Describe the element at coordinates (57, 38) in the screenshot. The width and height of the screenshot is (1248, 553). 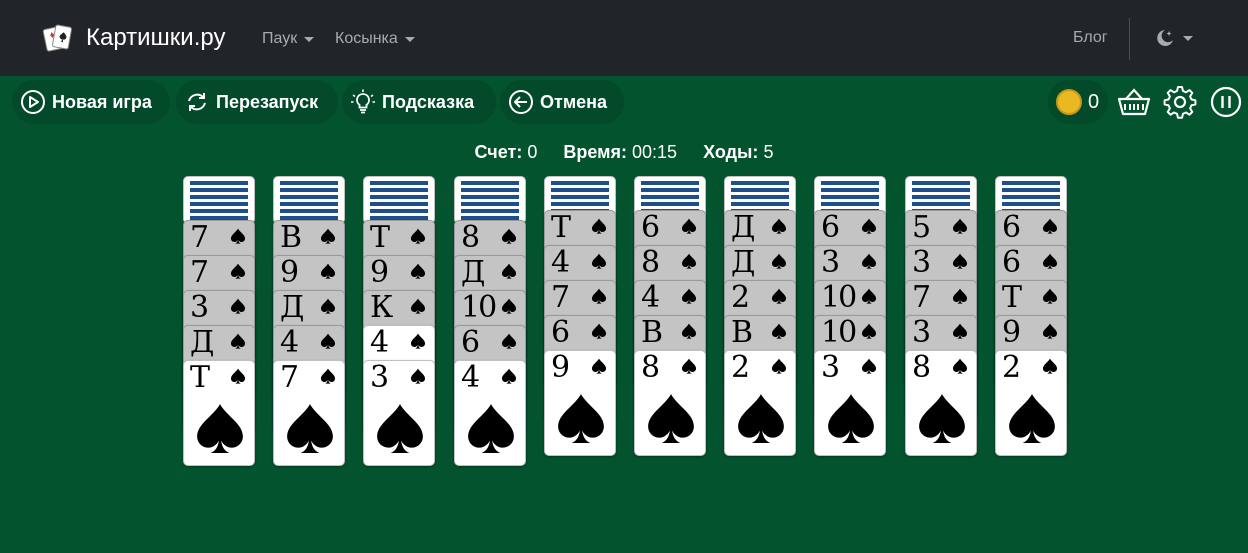
I see `cards-logo-icon` at that location.